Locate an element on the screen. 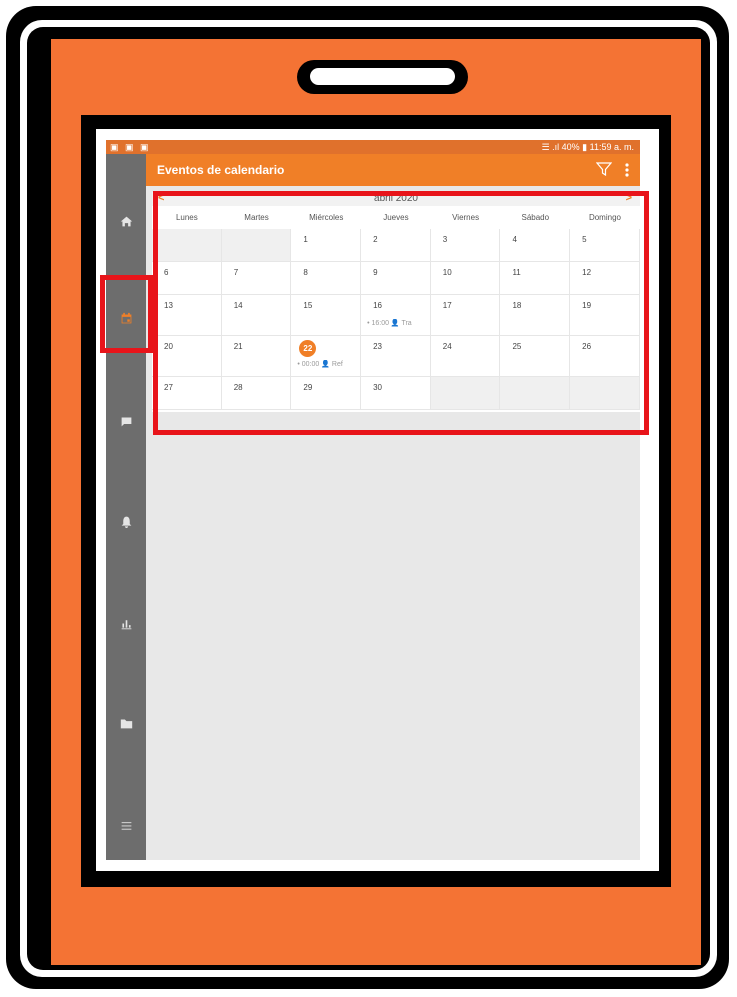  nav-home is located at coordinates (126, 221).